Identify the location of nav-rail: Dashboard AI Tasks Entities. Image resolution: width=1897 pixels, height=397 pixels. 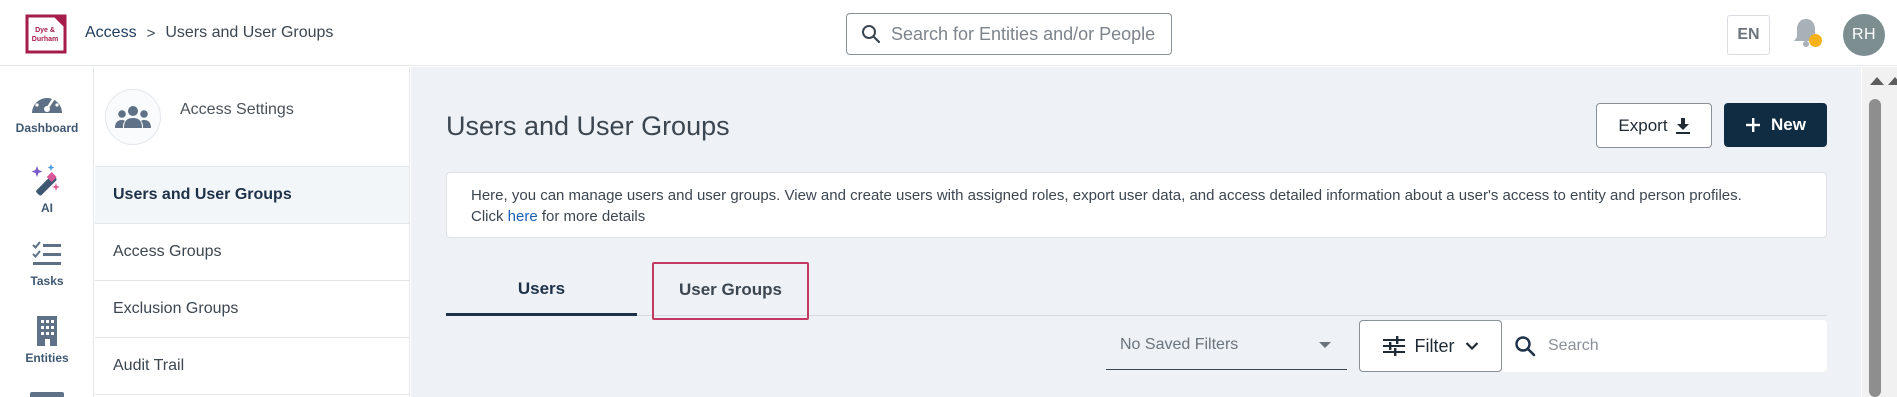
(47, 232).